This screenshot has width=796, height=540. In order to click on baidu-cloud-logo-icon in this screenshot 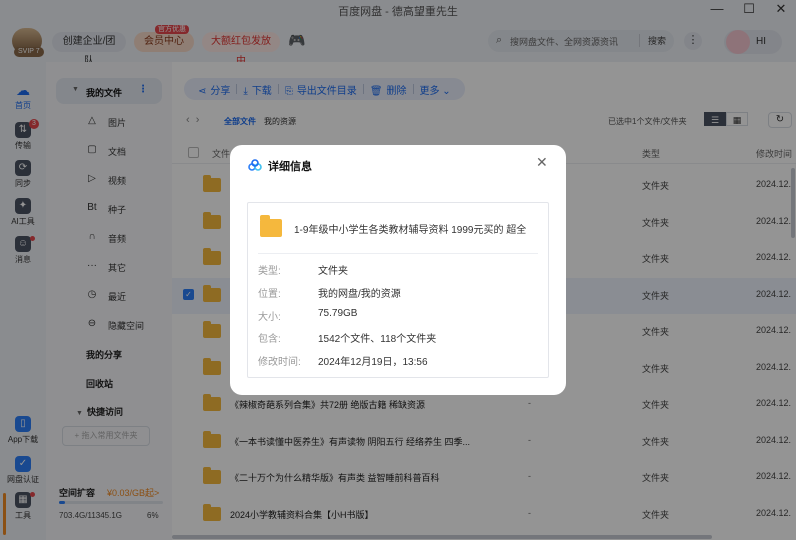, I will do `click(255, 165)`.